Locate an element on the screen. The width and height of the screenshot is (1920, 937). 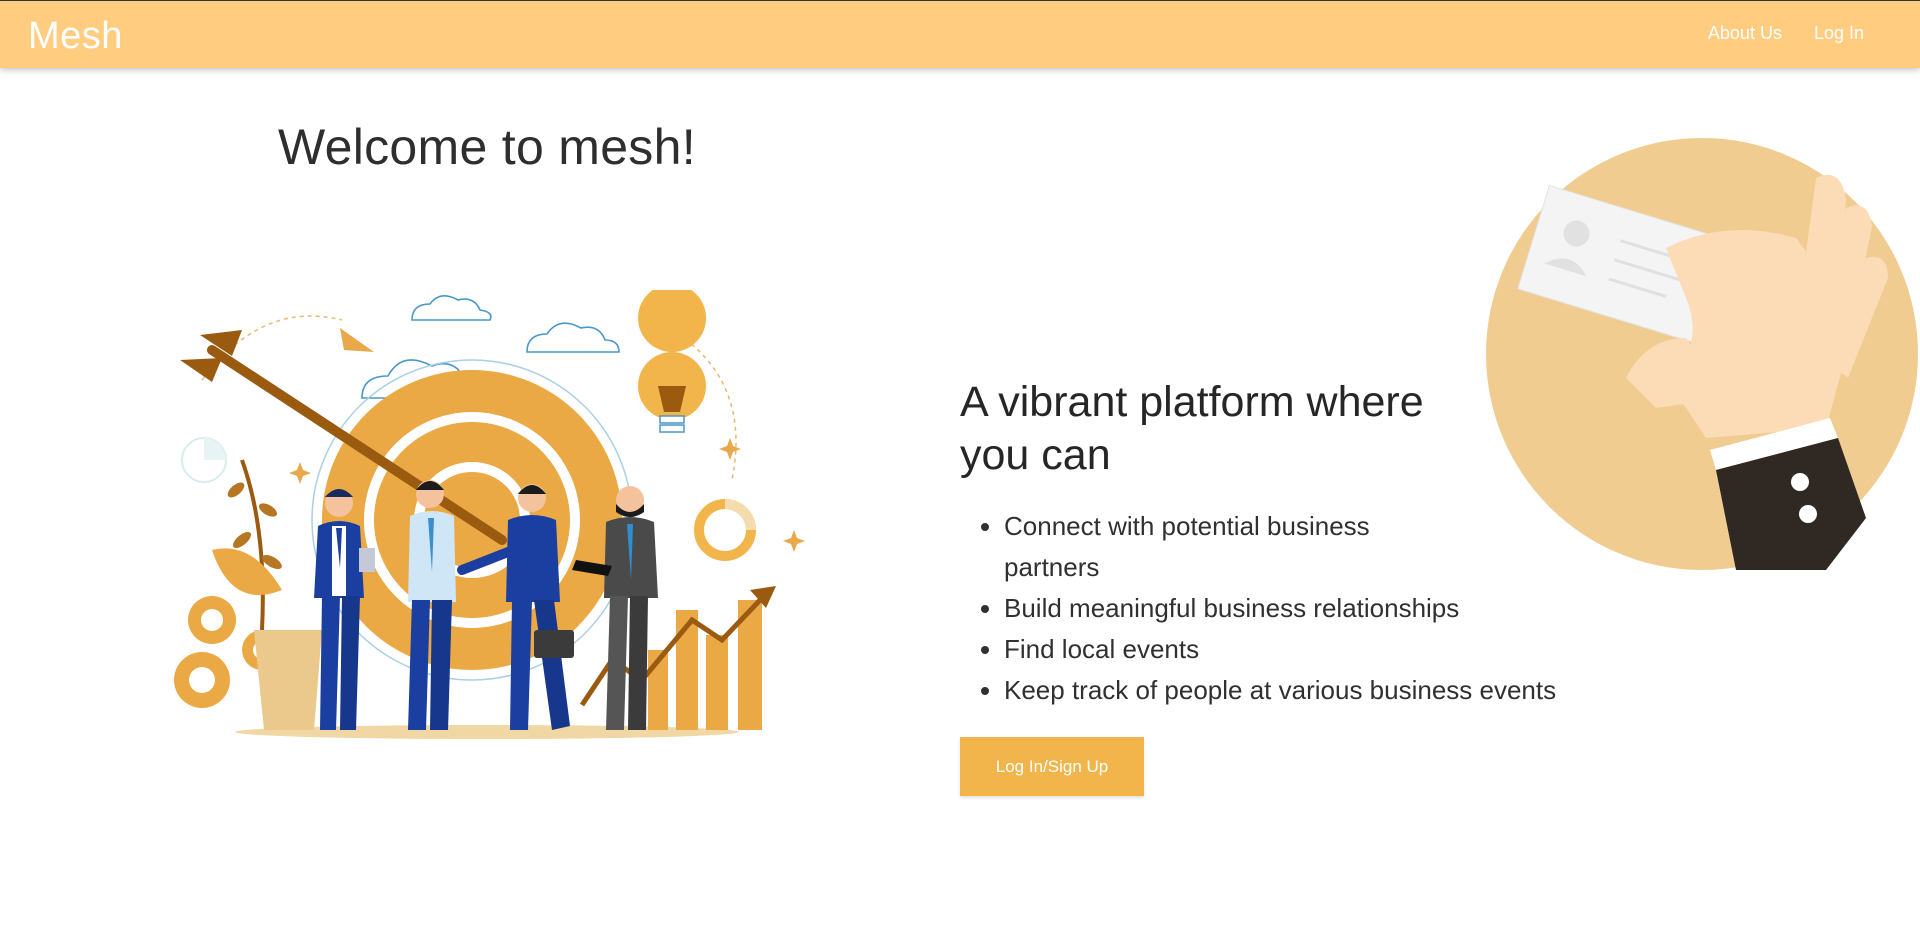
feature-item-connect: Connect with potential business partners is located at coordinates (1219, 547).